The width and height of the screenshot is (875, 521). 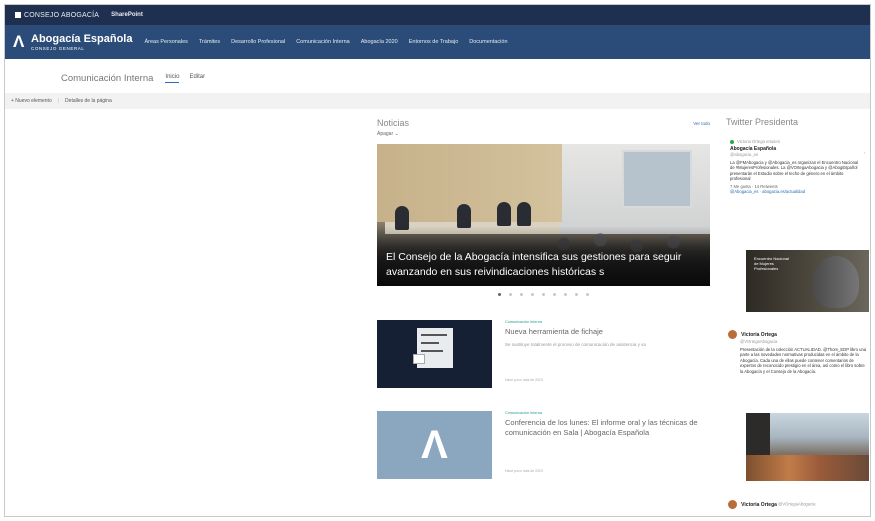 I want to click on nav-item-documentacion: Documentación, so click(x=488, y=42).